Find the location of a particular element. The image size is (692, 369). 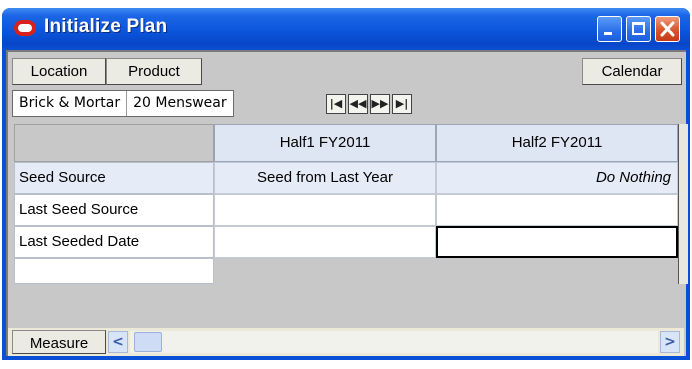

scroll-right-icon: > is located at coordinates (670, 342).